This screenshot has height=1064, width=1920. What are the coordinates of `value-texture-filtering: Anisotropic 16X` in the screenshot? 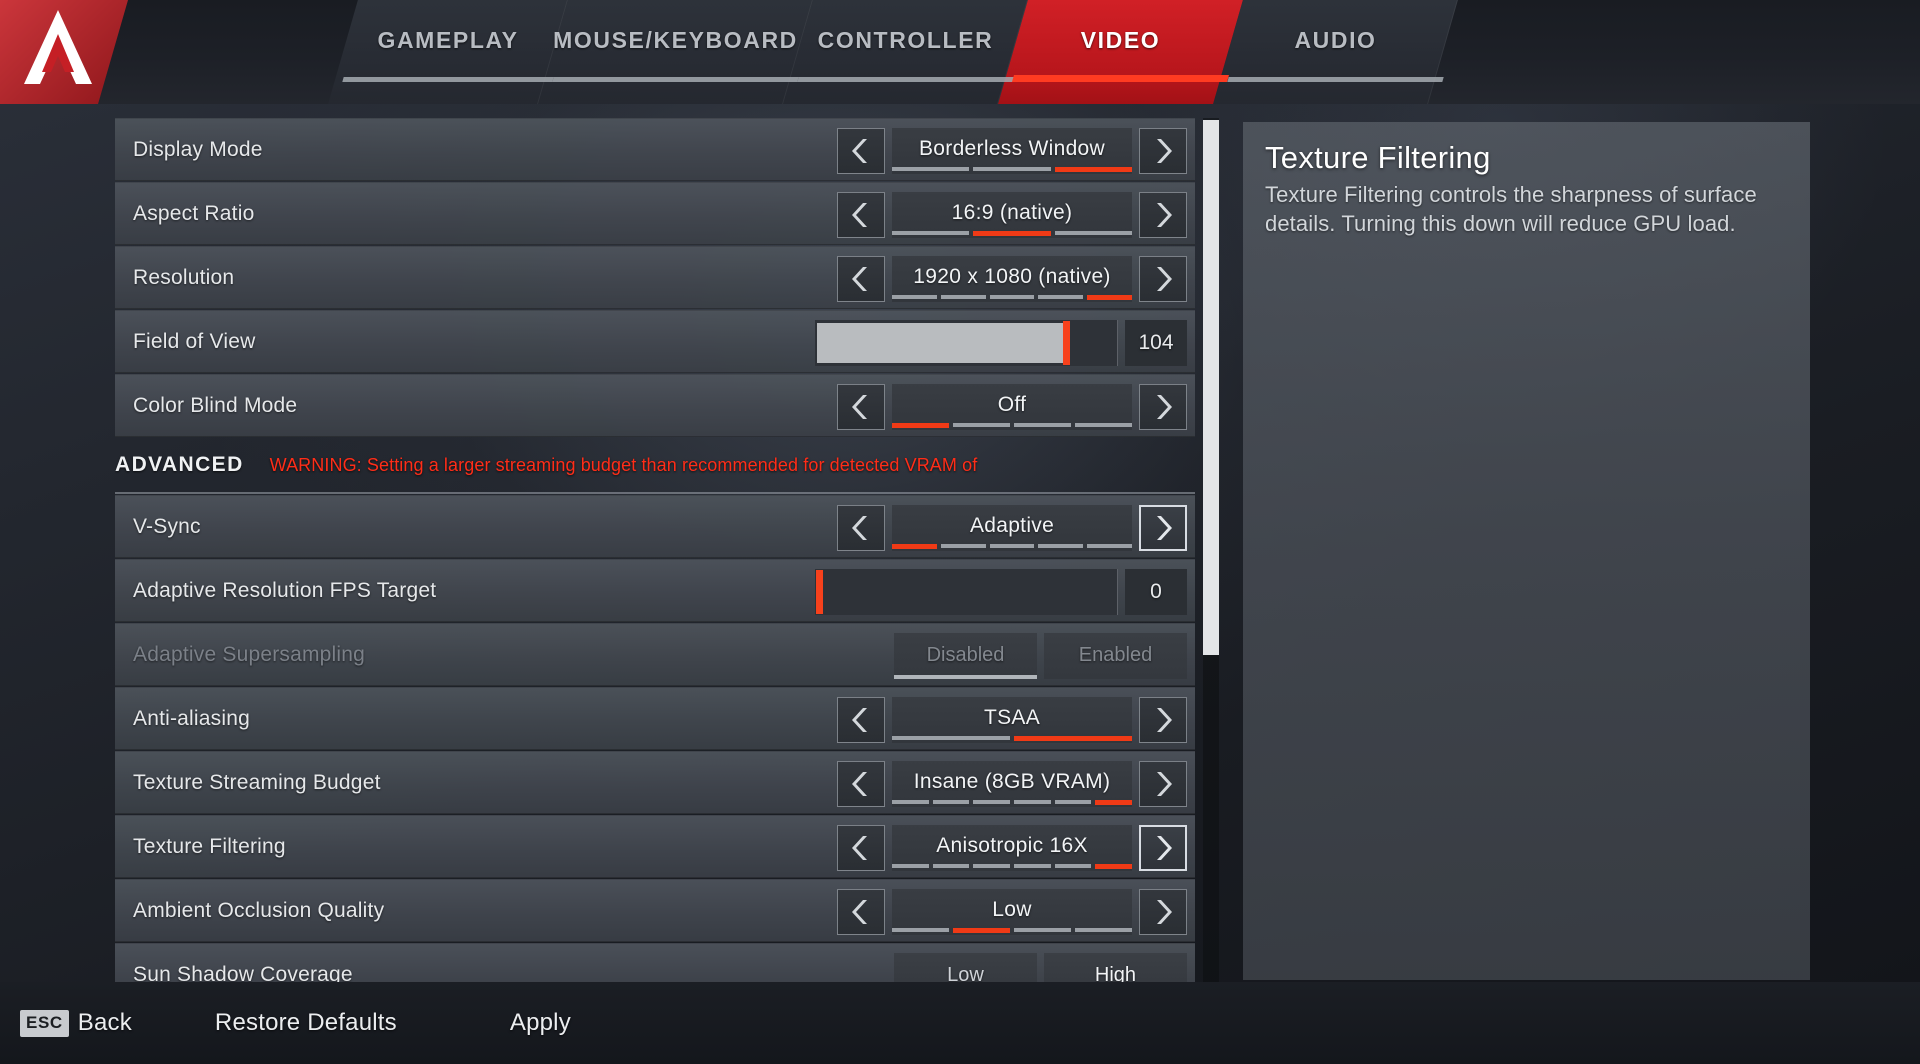 It's located at (1012, 847).